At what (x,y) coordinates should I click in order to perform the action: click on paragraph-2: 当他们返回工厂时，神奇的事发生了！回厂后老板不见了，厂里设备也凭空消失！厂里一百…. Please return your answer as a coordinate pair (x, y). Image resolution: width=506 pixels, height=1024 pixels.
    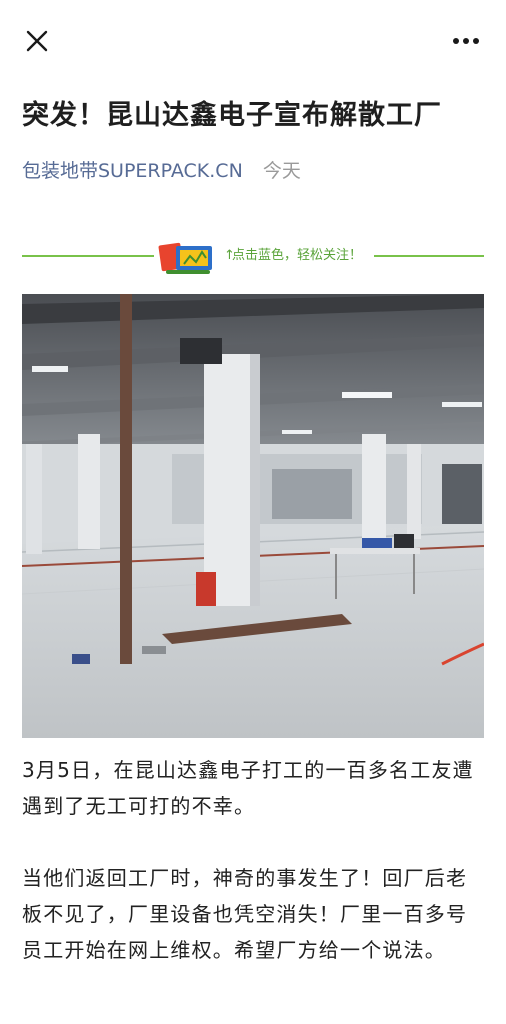
    Looking at the image, I should click on (245, 914).